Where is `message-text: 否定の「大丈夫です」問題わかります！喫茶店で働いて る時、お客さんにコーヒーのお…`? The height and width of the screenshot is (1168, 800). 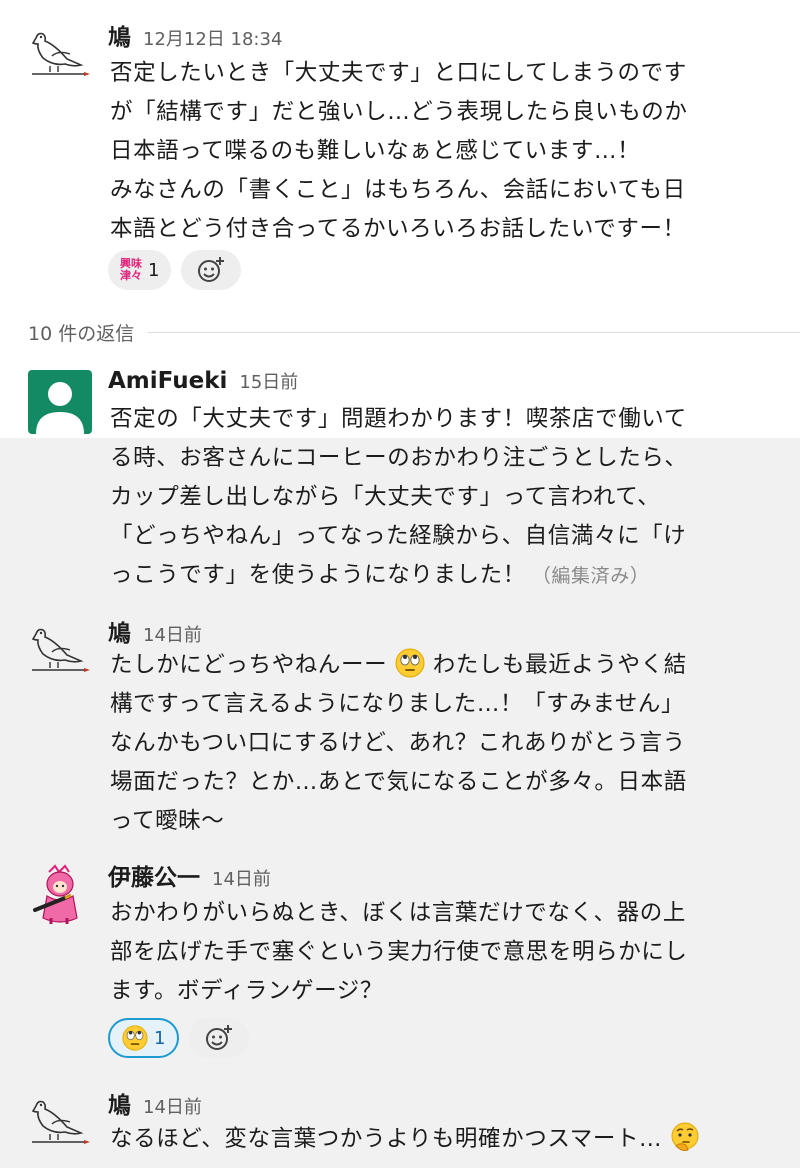 message-text: 否定の「大丈夫です」問題わかります！喫茶店で働いて る時、お客さんにコーヒーのお… is located at coordinates (399, 497).